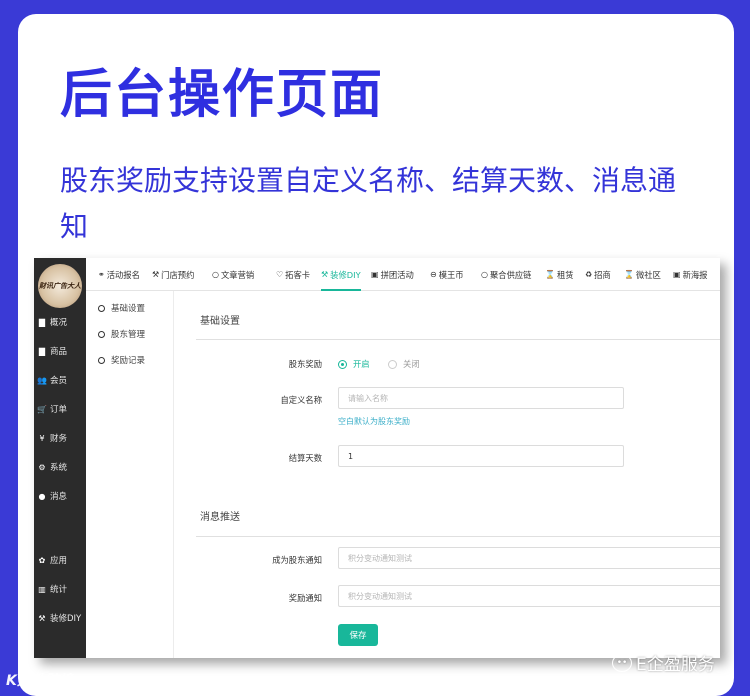  Describe the element at coordinates (529, 558) in the screenshot. I see `become-notify-select: 积分变动通知测试` at that location.